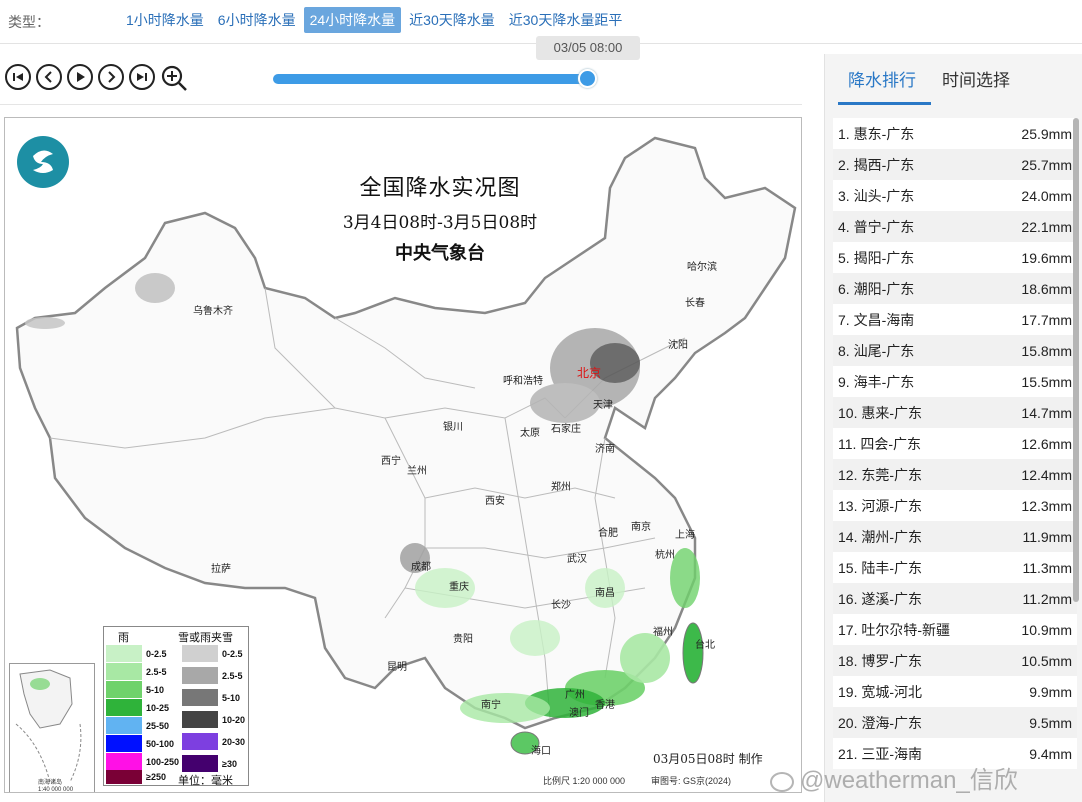 The width and height of the screenshot is (1082, 802). Describe the element at coordinates (955, 722) in the screenshot. I see `ranking-row: 20. 澄海-广东 9.5mm` at that location.